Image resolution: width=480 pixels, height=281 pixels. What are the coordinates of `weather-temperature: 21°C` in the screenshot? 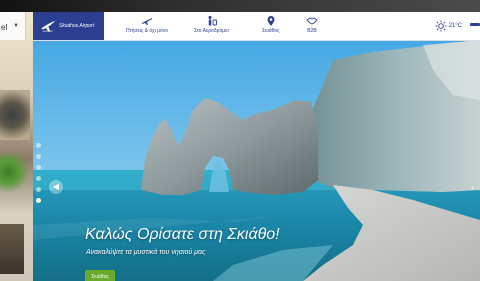 It's located at (455, 26).